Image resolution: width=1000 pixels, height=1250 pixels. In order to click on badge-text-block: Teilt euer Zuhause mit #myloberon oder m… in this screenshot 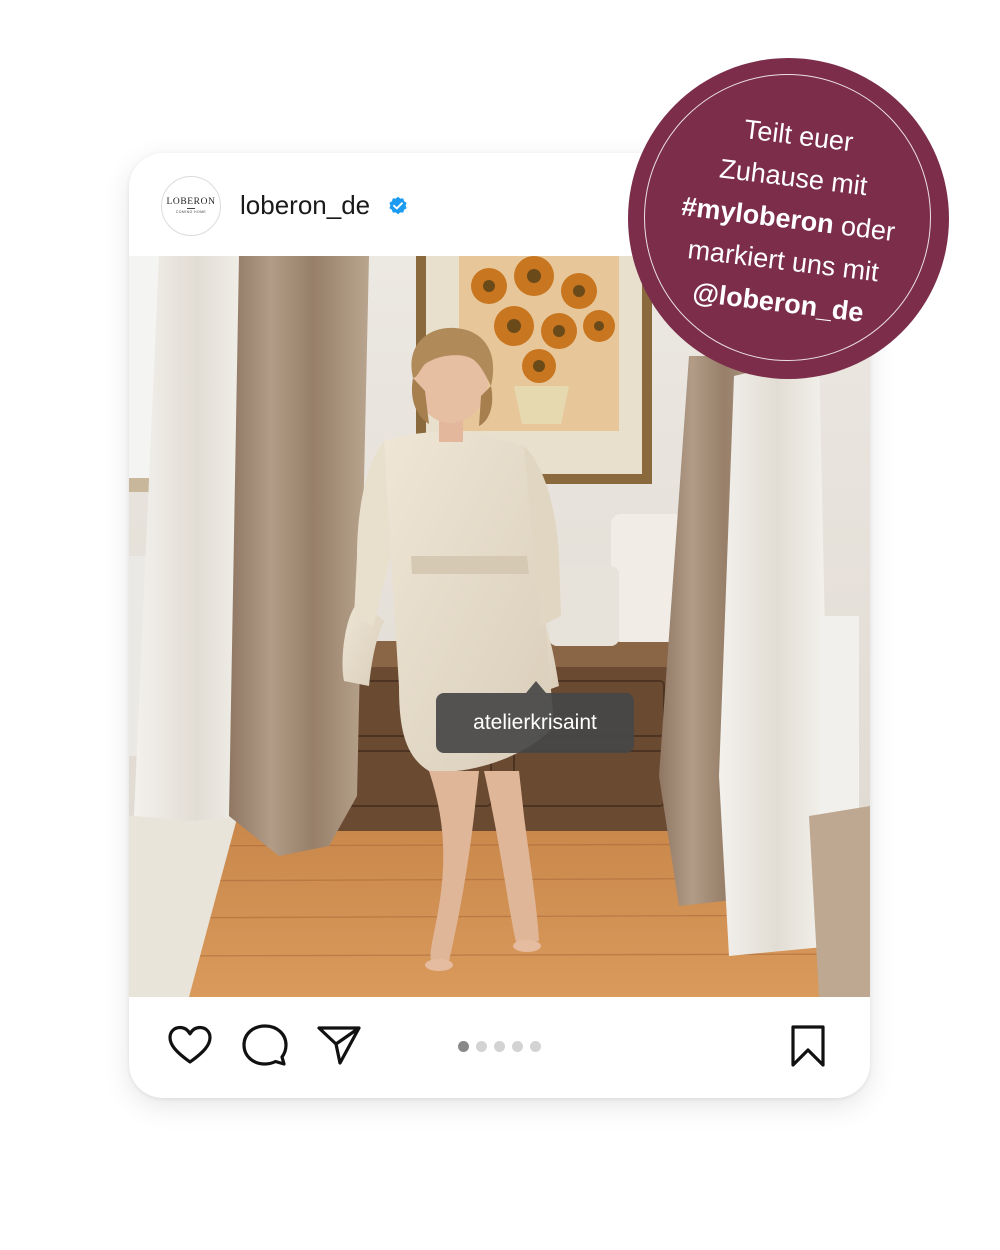, I will do `click(788, 219)`.